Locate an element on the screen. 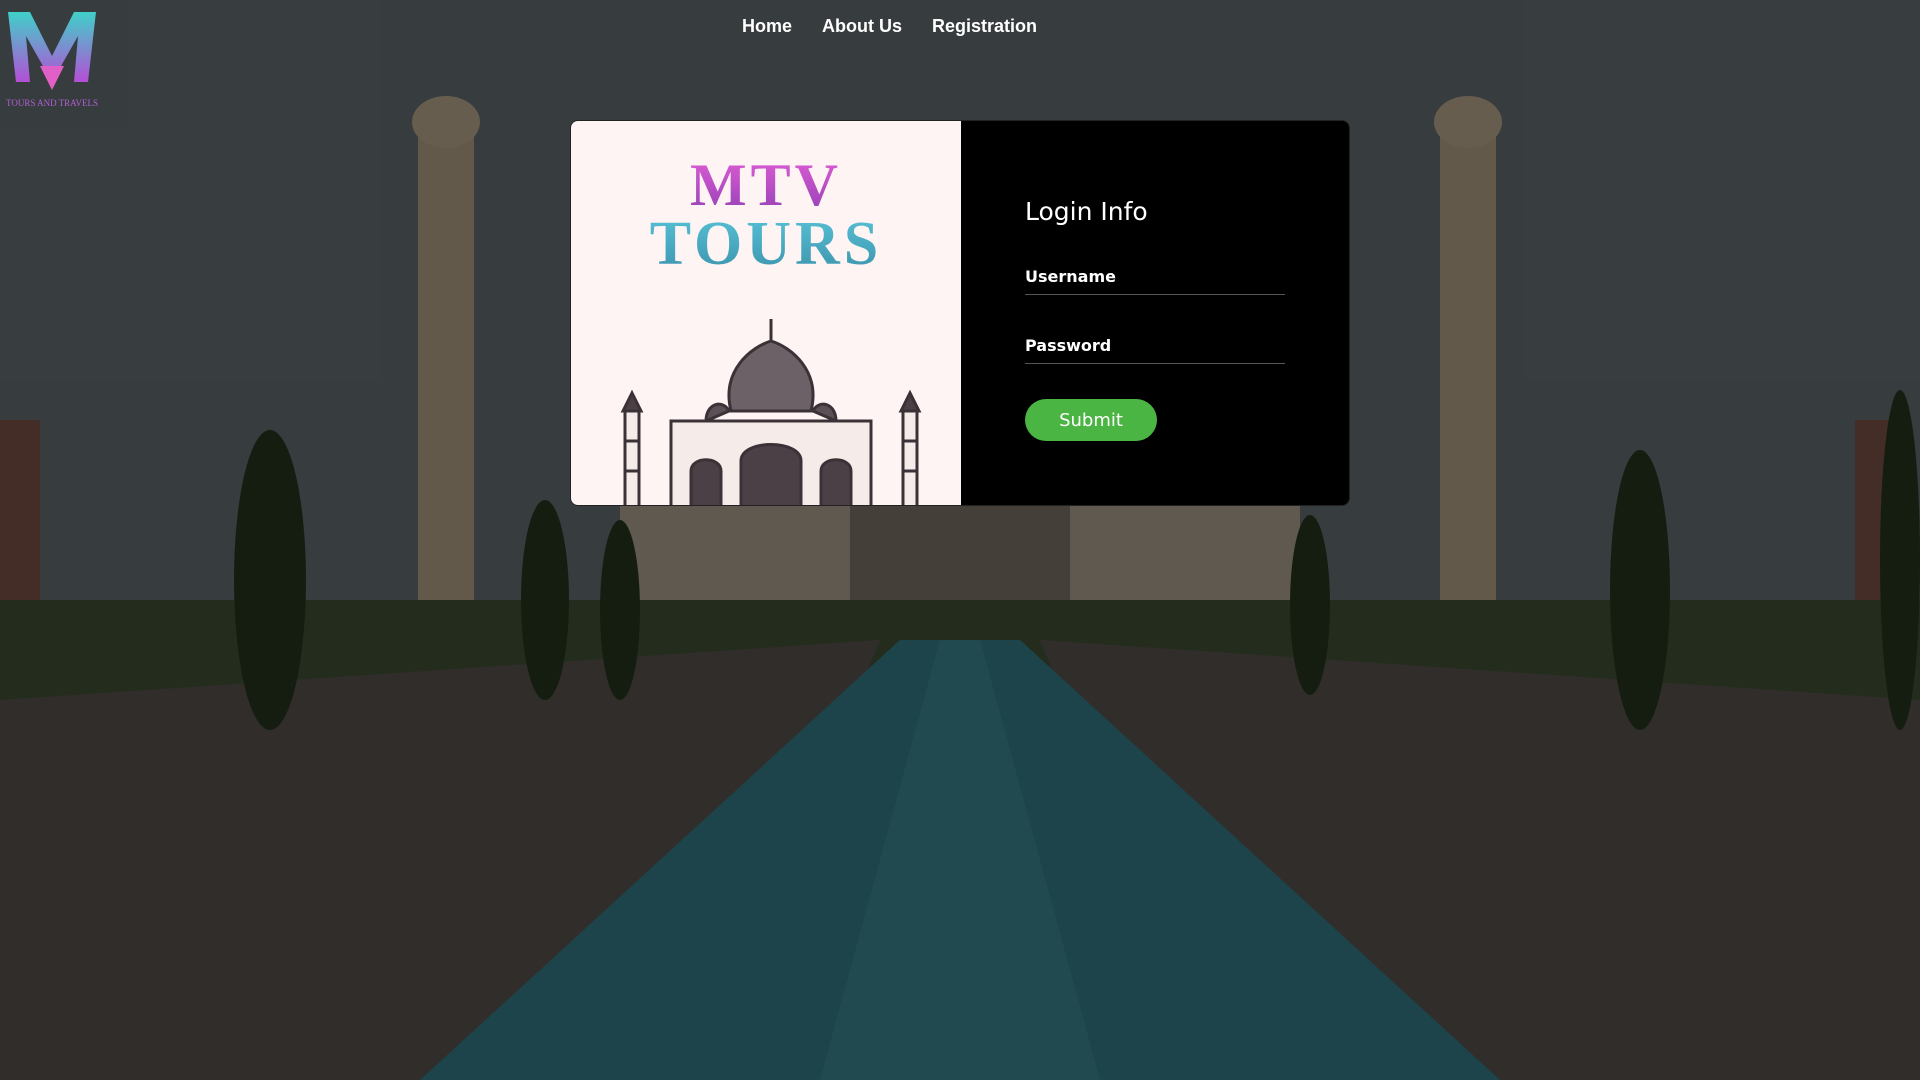 The height and width of the screenshot is (1080, 1920). nav-about-link: About Us is located at coordinates (862, 26).